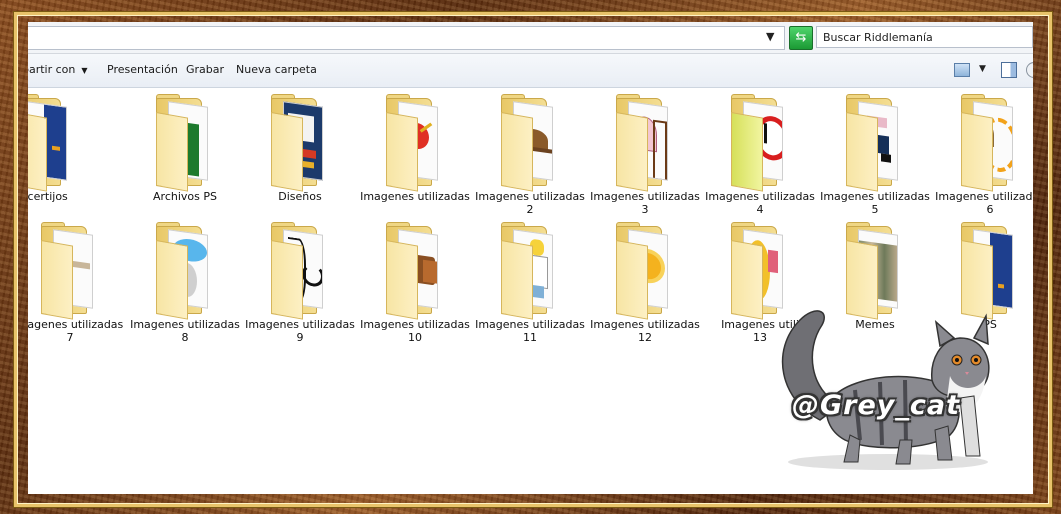 The width and height of the screenshot is (1061, 514). What do you see at coordinates (76, 331) in the screenshot?
I see `folder-label: magenes utilizadas7` at bounding box center [76, 331].